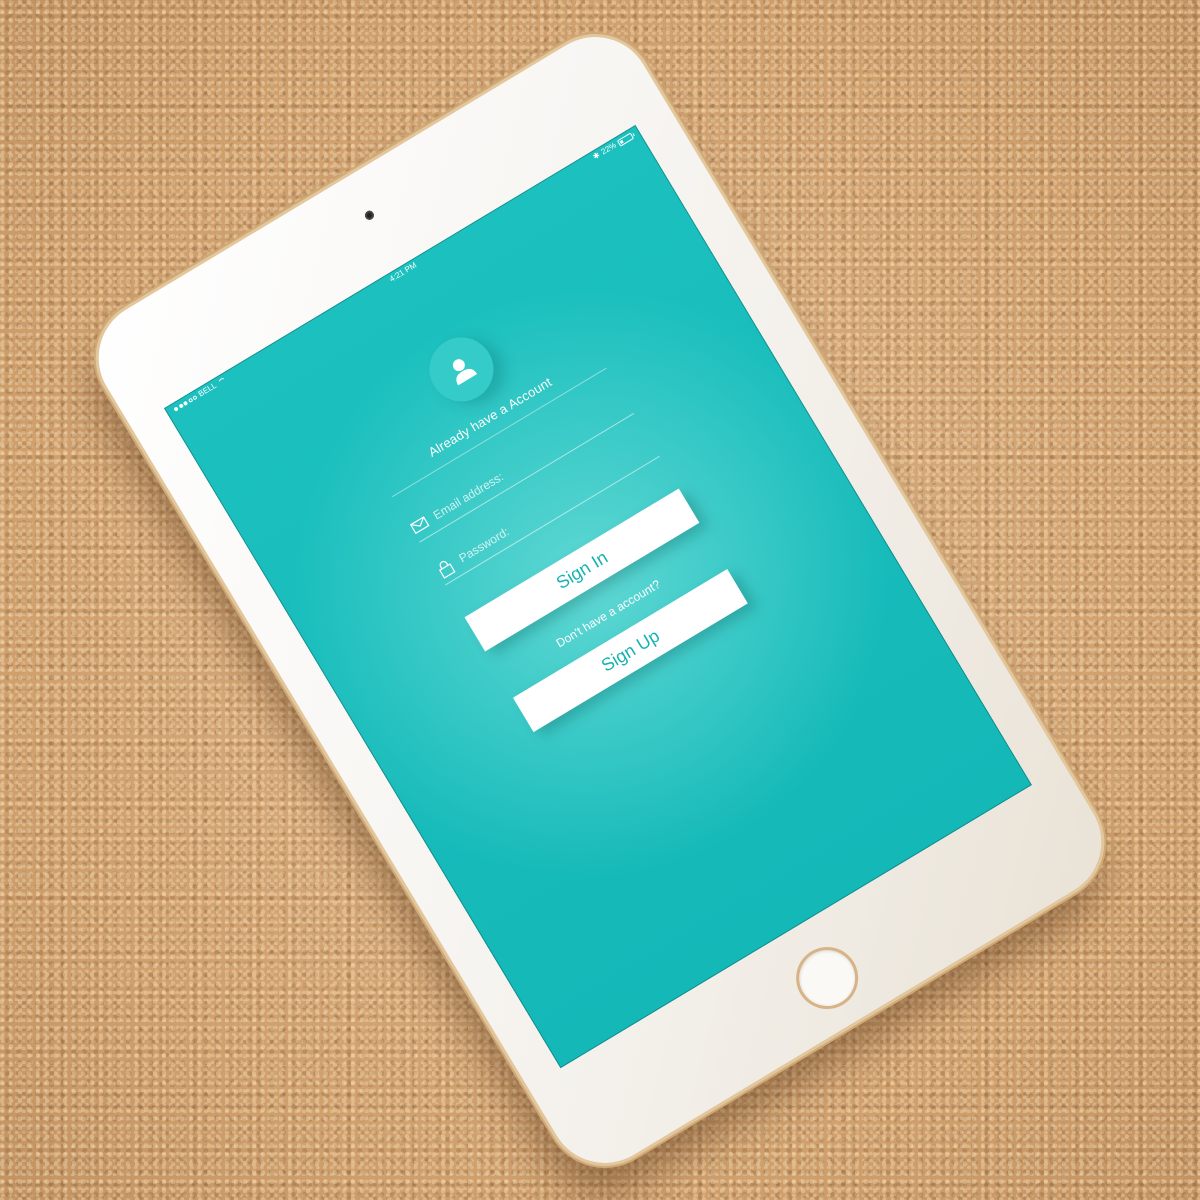  Describe the element at coordinates (465, 372) in the screenshot. I see `user-icon` at that location.